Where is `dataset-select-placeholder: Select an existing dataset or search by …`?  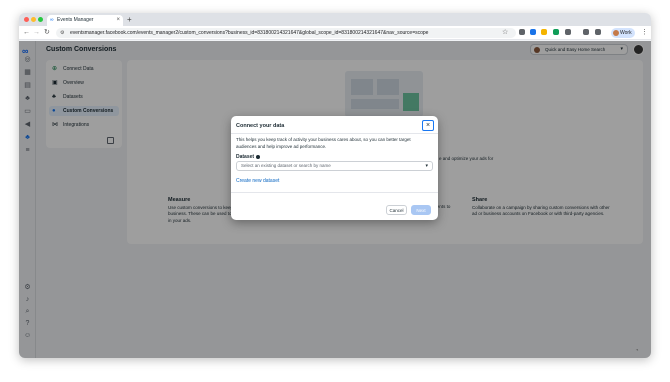 dataset-select-placeholder: Select an existing dataset or search by … is located at coordinates (286, 165).